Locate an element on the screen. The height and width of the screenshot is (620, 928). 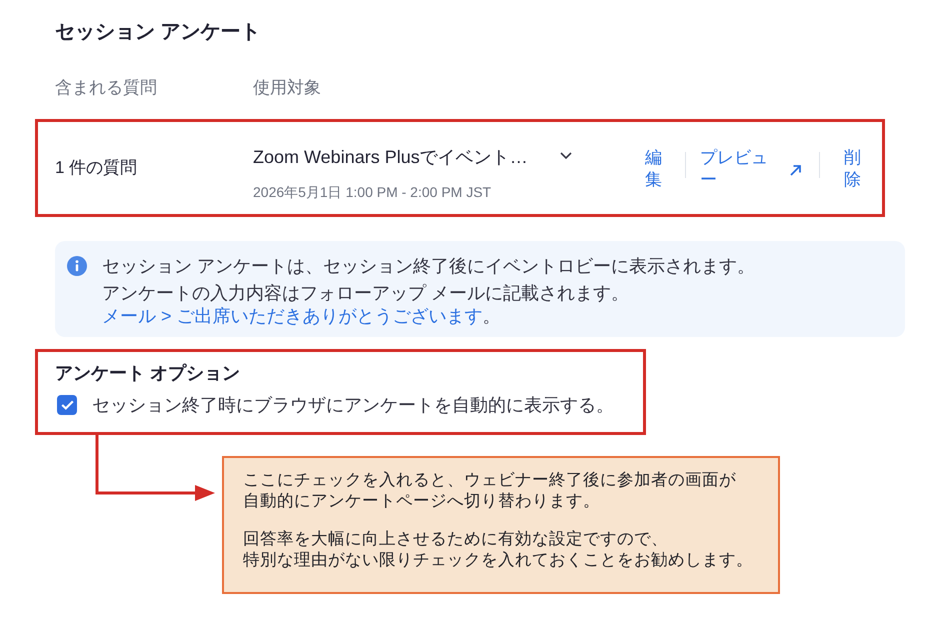
chevron-down-icon is located at coordinates (566, 155).